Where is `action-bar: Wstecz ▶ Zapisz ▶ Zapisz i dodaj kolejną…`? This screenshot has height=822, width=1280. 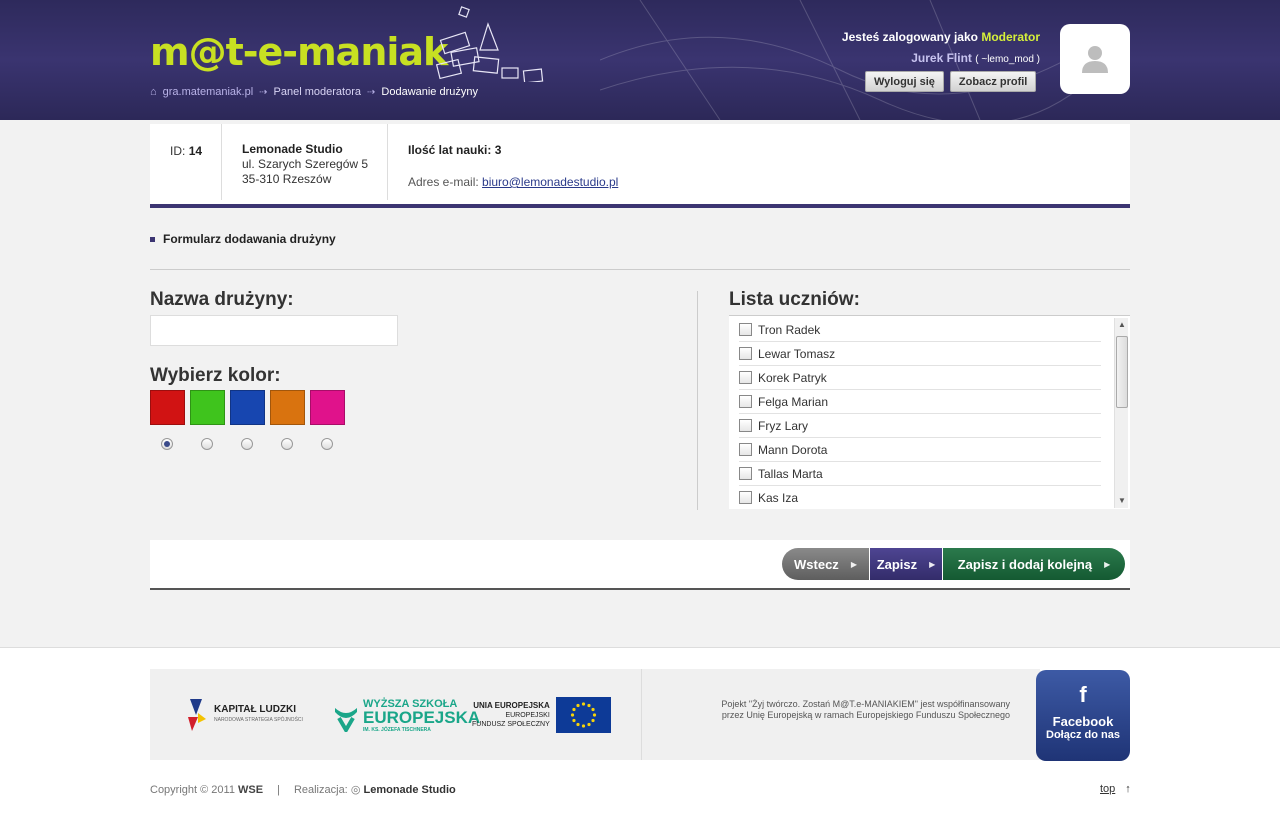
action-bar: Wstecz ▶ Zapisz ▶ Zapisz i dodaj kolejną… is located at coordinates (640, 565).